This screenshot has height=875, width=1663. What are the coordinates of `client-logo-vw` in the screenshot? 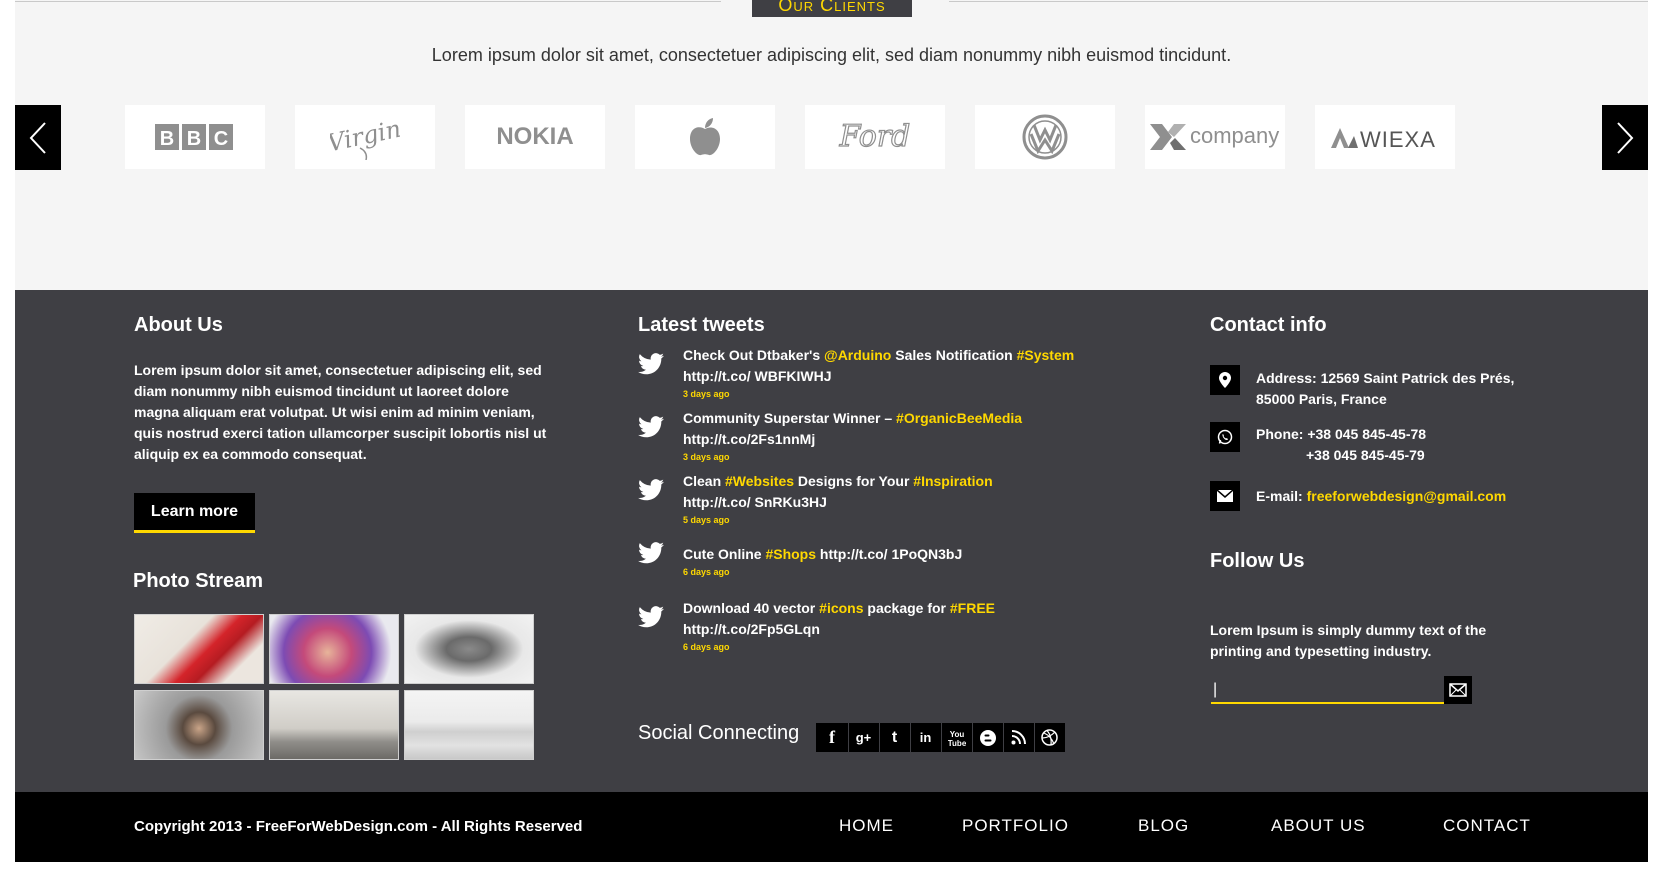 It's located at (1045, 137).